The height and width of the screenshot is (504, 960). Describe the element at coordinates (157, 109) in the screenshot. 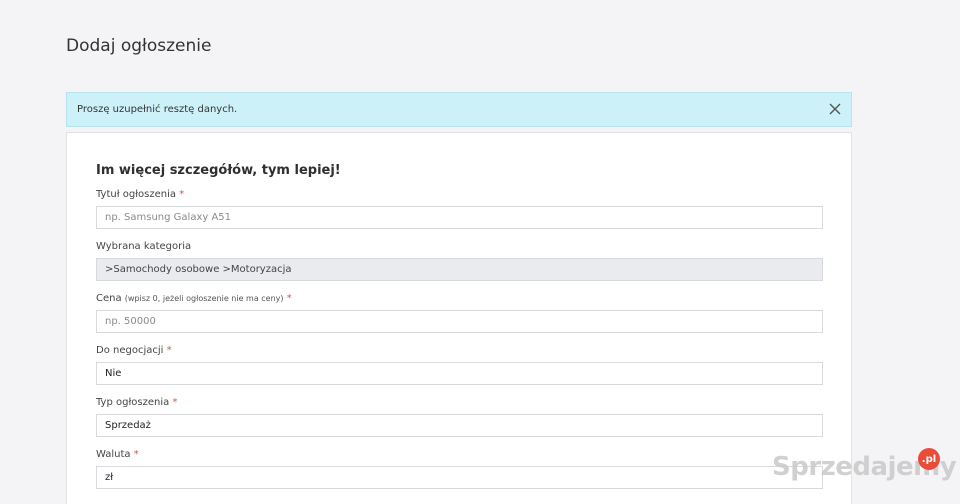

I see `alert-message: Proszę uzupełnić resztę danych.` at that location.